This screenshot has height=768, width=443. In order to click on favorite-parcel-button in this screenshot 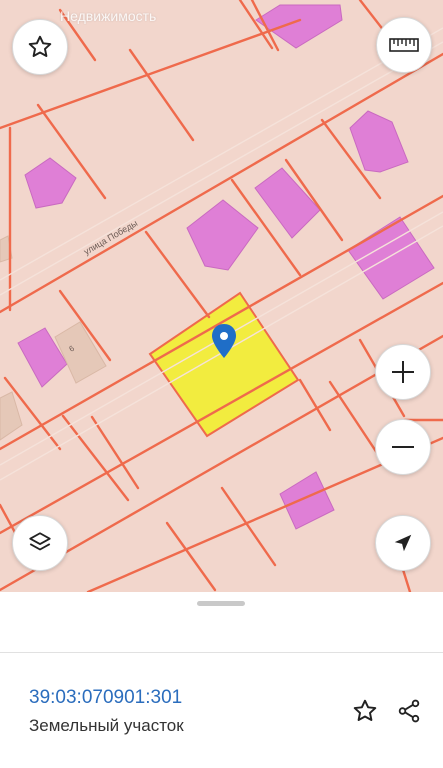, I will do `click(365, 711)`.